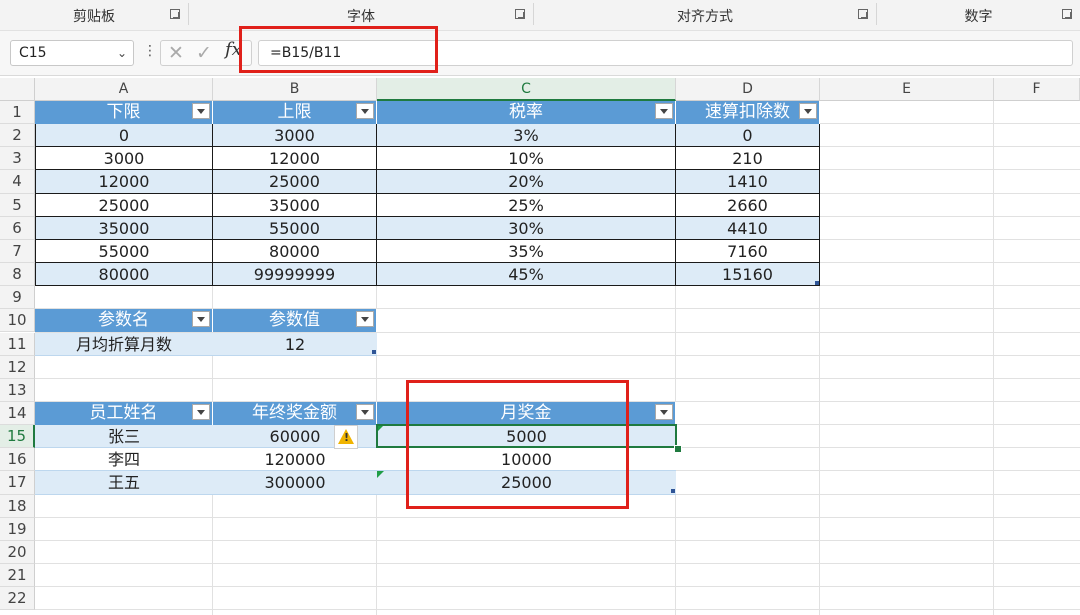  What do you see at coordinates (295, 113) in the screenshot?
I see `table-header-cell: 上限` at bounding box center [295, 113].